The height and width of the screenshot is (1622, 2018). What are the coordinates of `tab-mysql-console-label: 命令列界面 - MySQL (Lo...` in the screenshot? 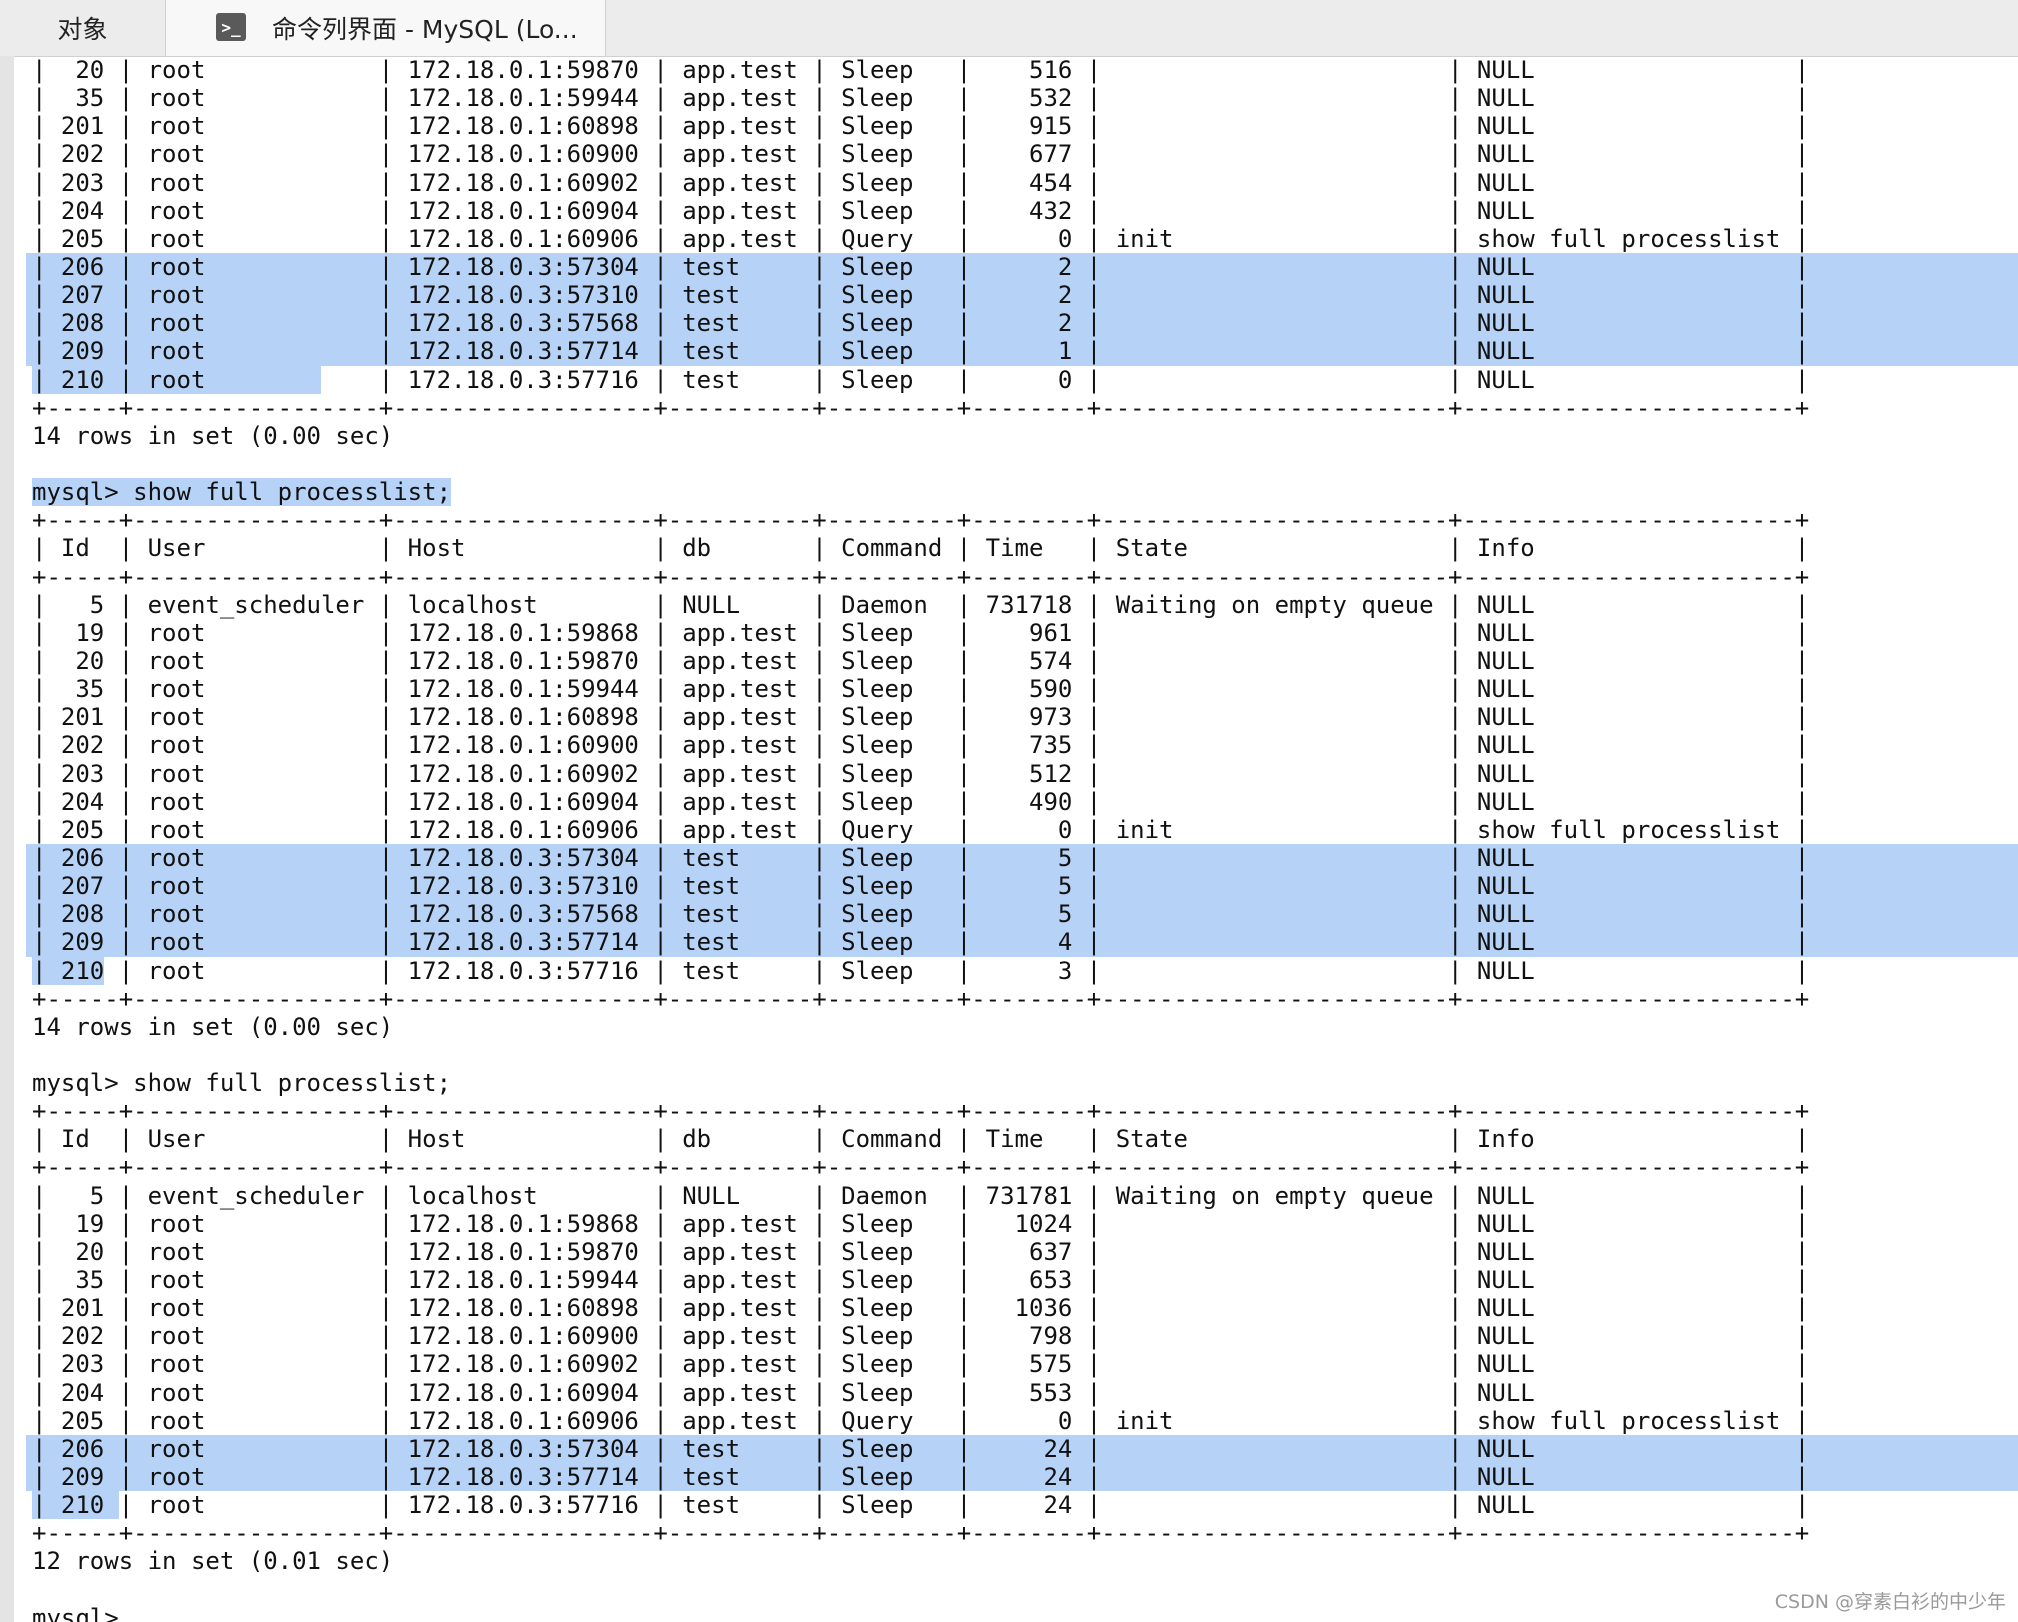 It's located at (425, 29).